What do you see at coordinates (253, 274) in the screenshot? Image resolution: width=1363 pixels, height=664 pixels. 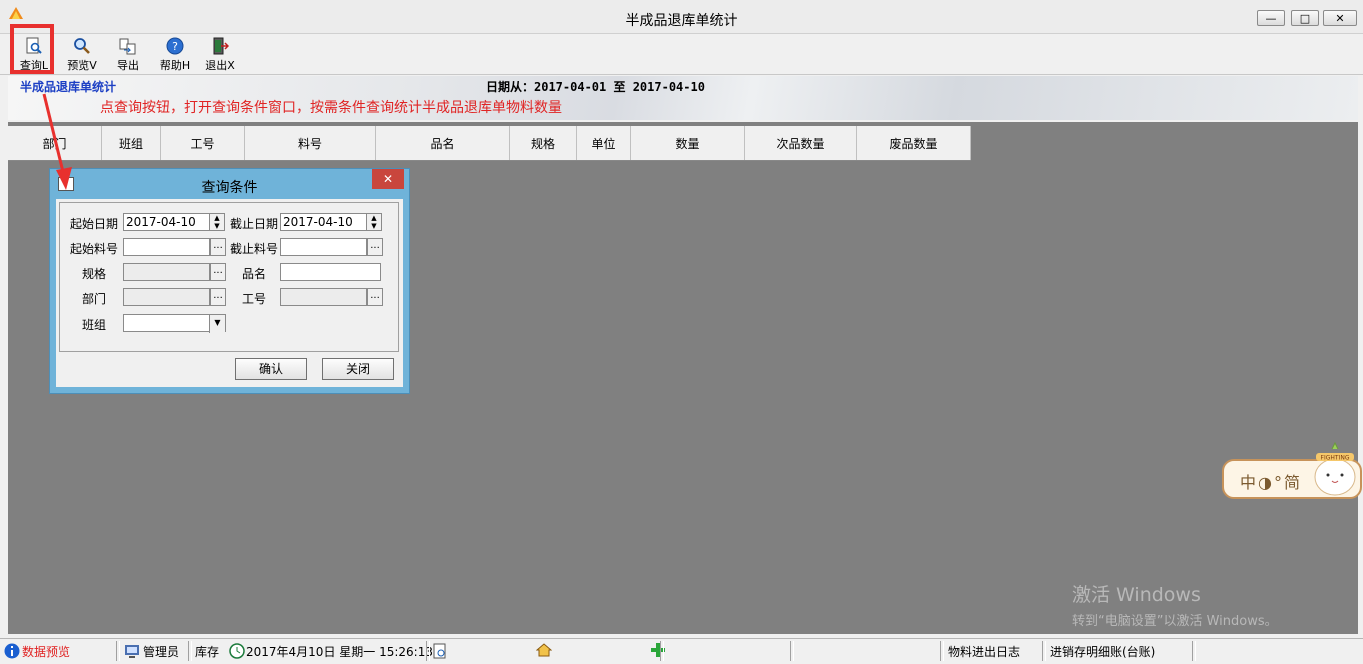 I see `item-name-label: 品名` at bounding box center [253, 274].